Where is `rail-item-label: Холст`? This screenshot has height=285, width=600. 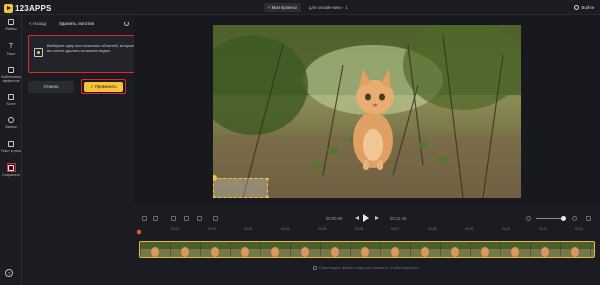 rail-item-label: Холст is located at coordinates (11, 103).